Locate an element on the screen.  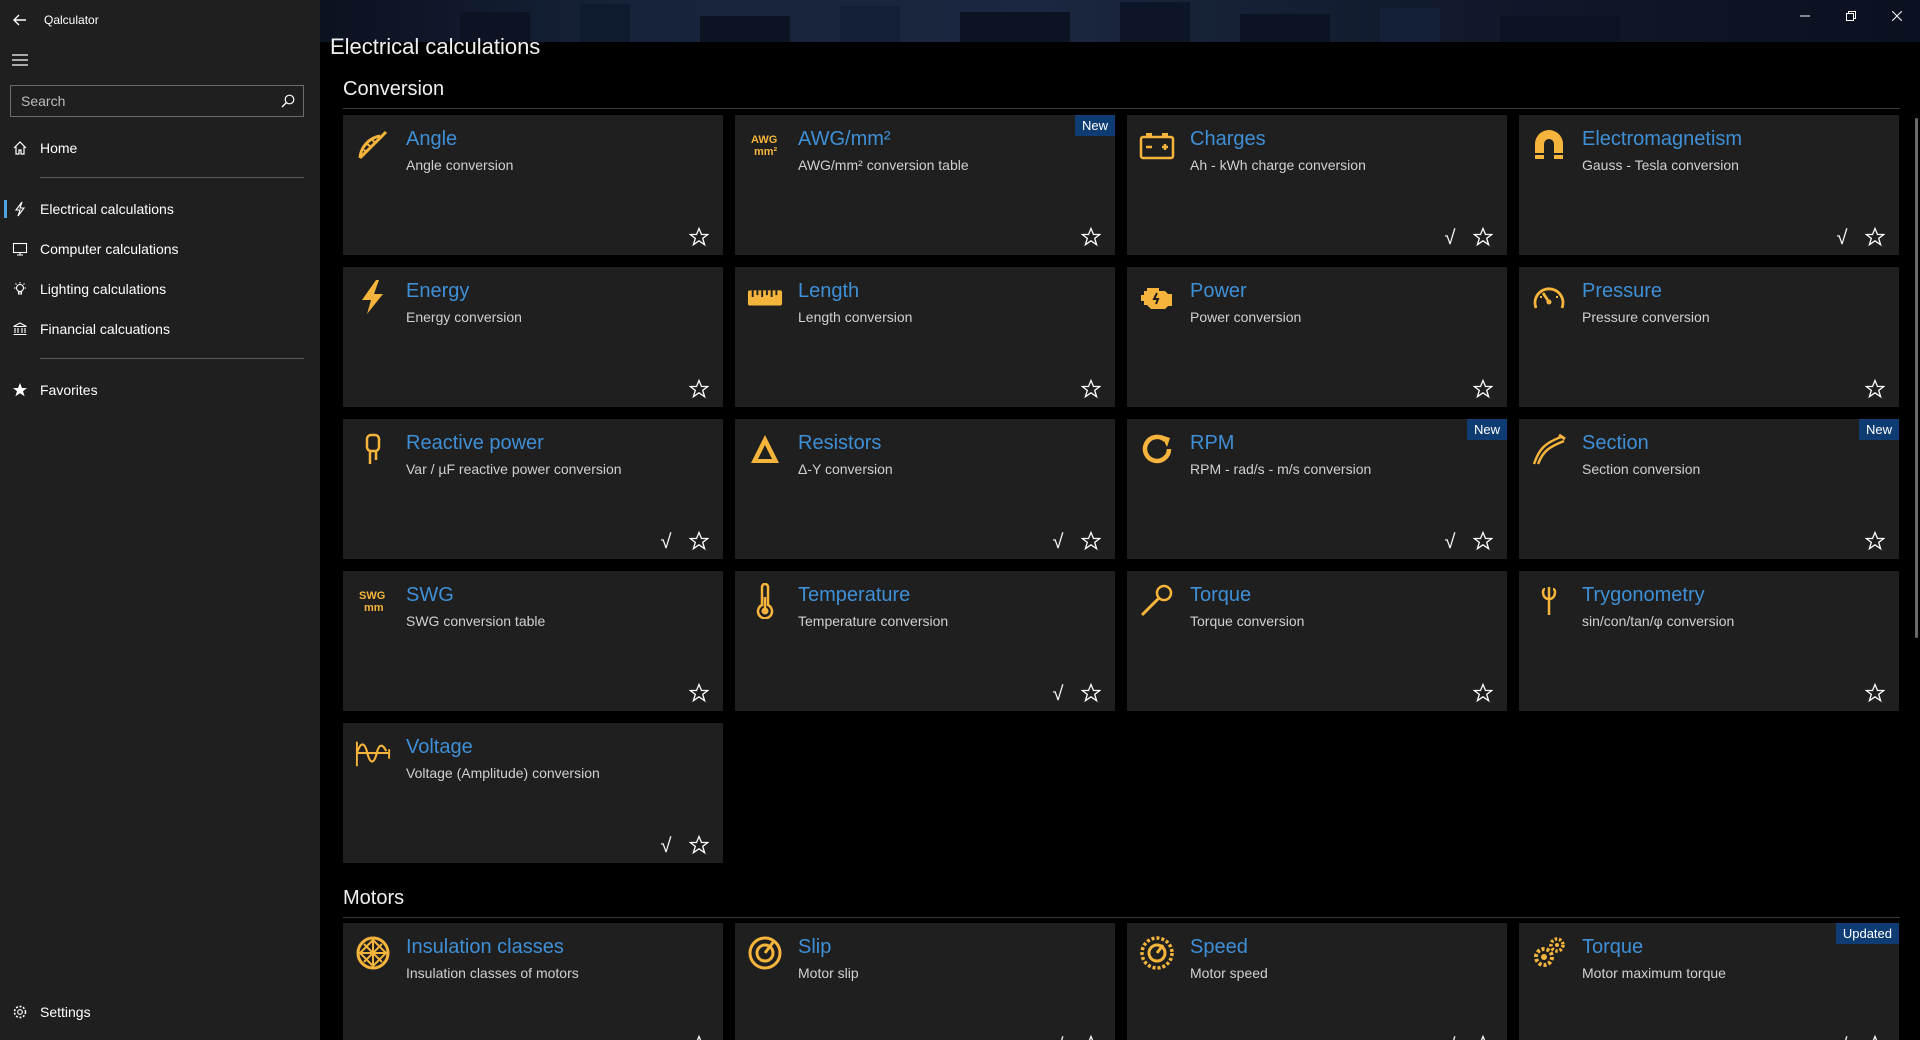
calc-card: Length Length conversion is located at coordinates (925, 337).